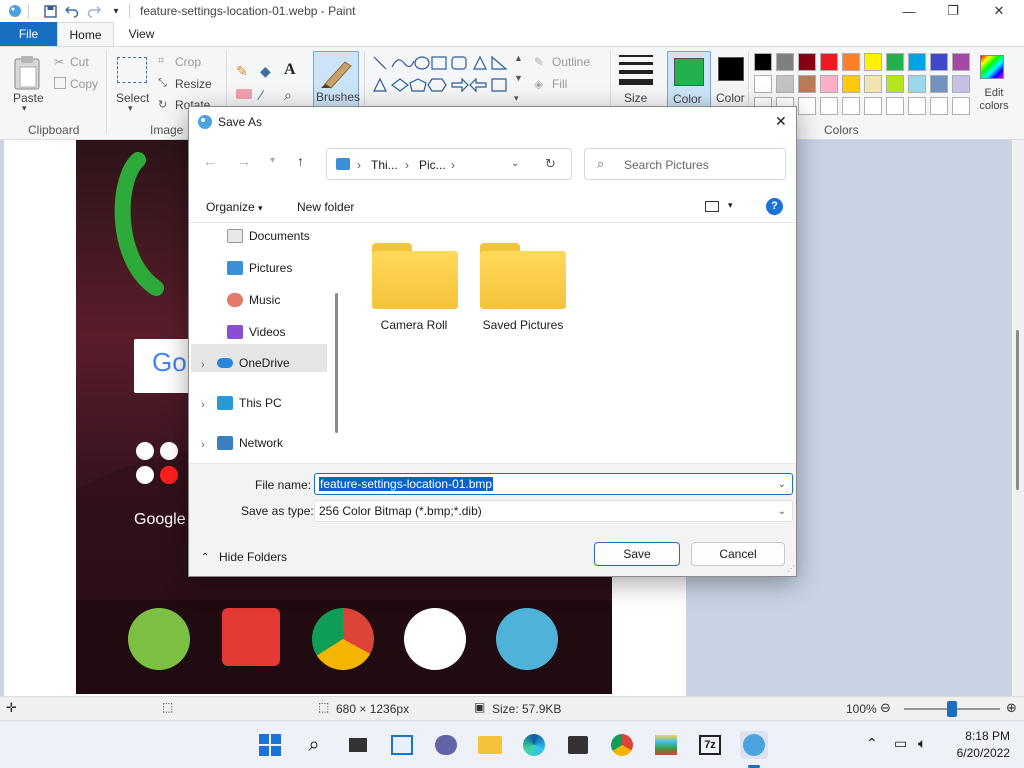 The image size is (1024, 768). What do you see at coordinates (253, 557) in the screenshot?
I see `hide-folders-button: Hide Folders` at bounding box center [253, 557].